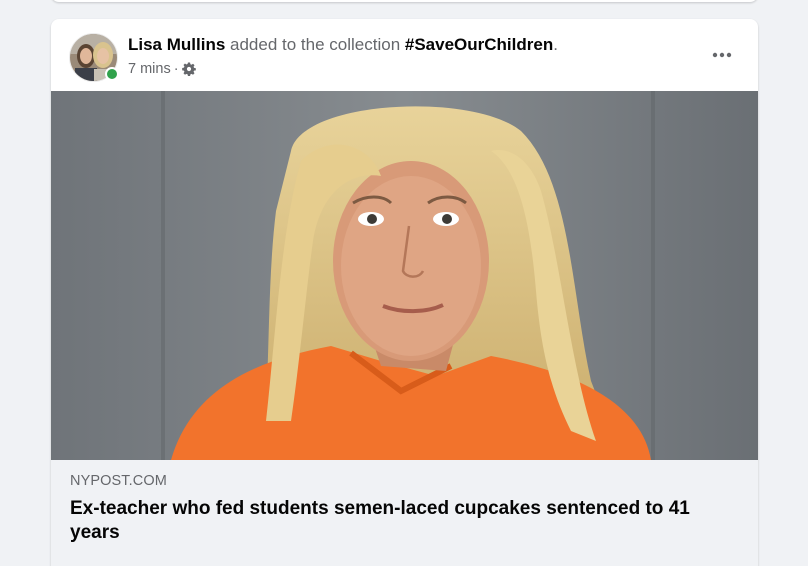 The height and width of the screenshot is (566, 808). What do you see at coordinates (94, 57) in the screenshot?
I see `avatar` at bounding box center [94, 57].